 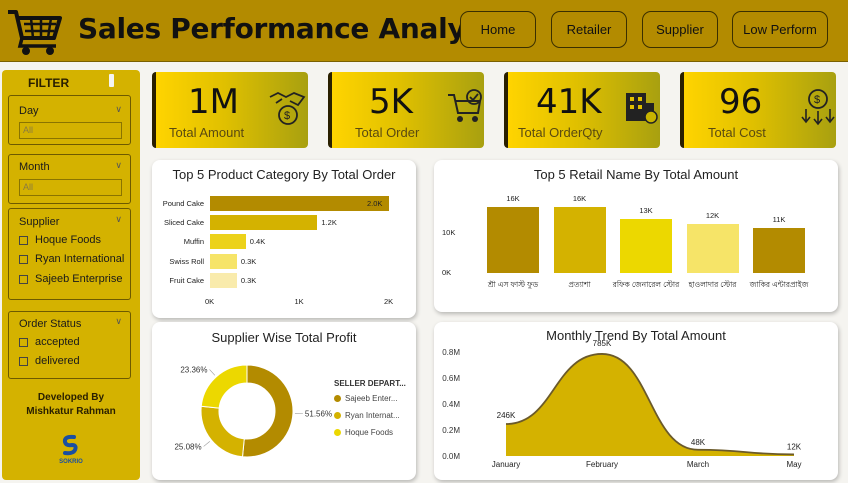 What do you see at coordinates (650, 404) in the screenshot?
I see `area-fill` at bounding box center [650, 404].